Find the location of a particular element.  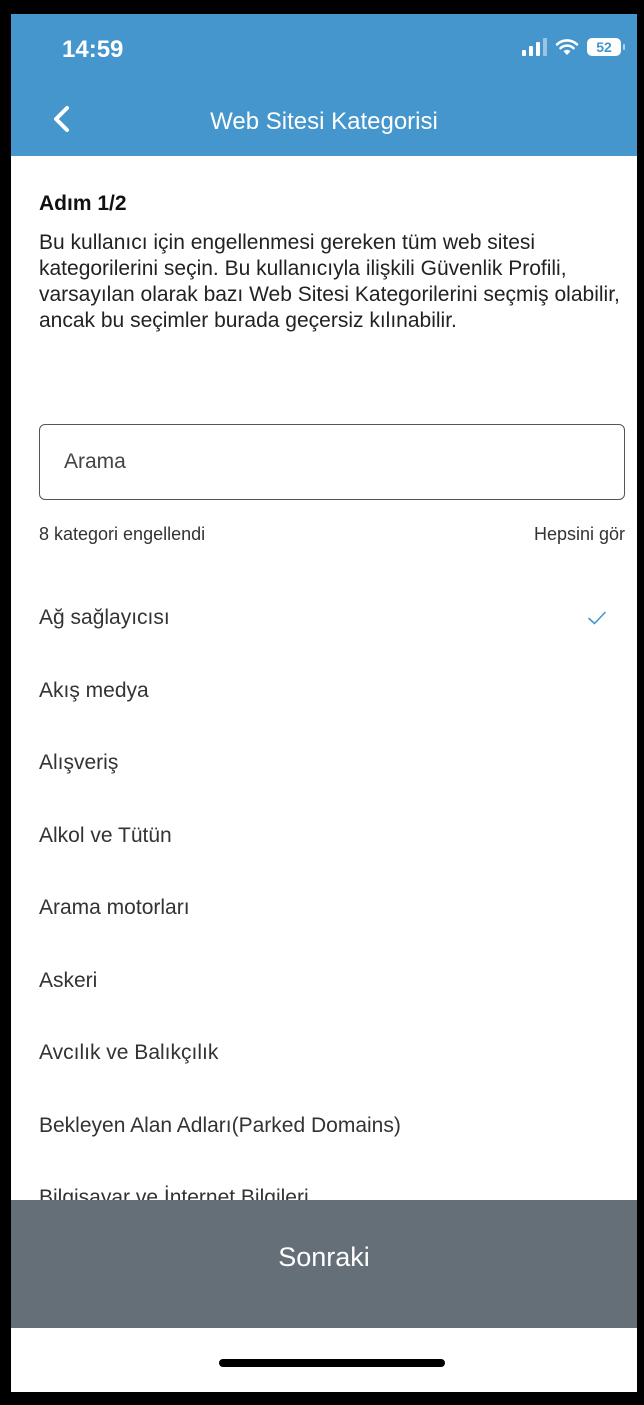

page-title: Web Sitesi Kategorisi is located at coordinates (324, 121).